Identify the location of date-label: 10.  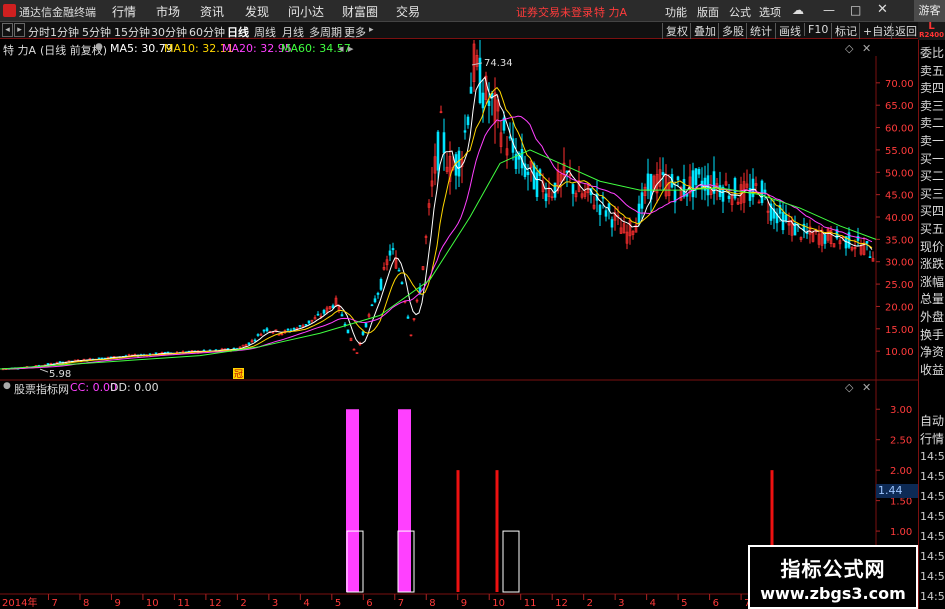
(152, 603).